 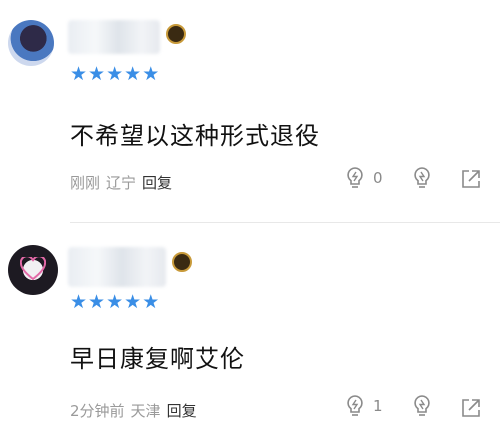 What do you see at coordinates (182, 410) in the screenshot?
I see `reply-button: 回复` at bounding box center [182, 410].